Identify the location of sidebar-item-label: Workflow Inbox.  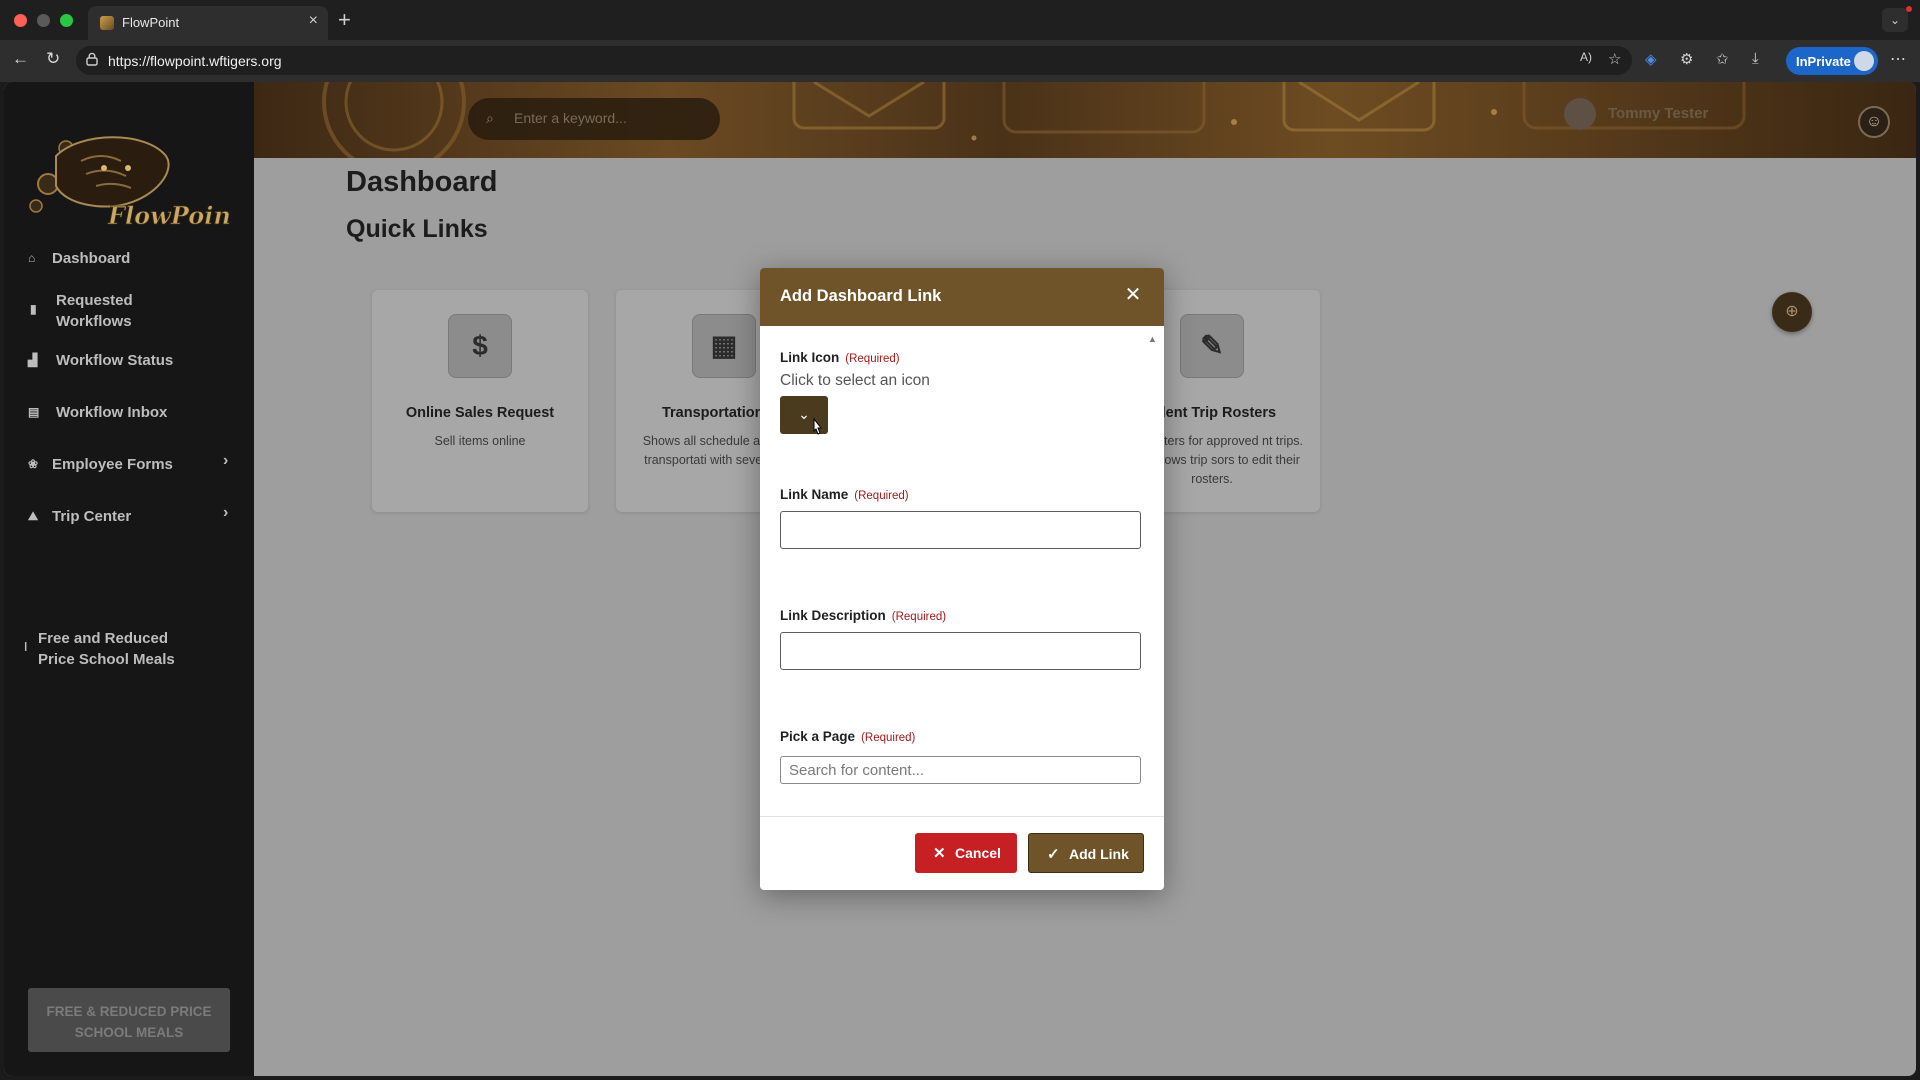
(112, 412).